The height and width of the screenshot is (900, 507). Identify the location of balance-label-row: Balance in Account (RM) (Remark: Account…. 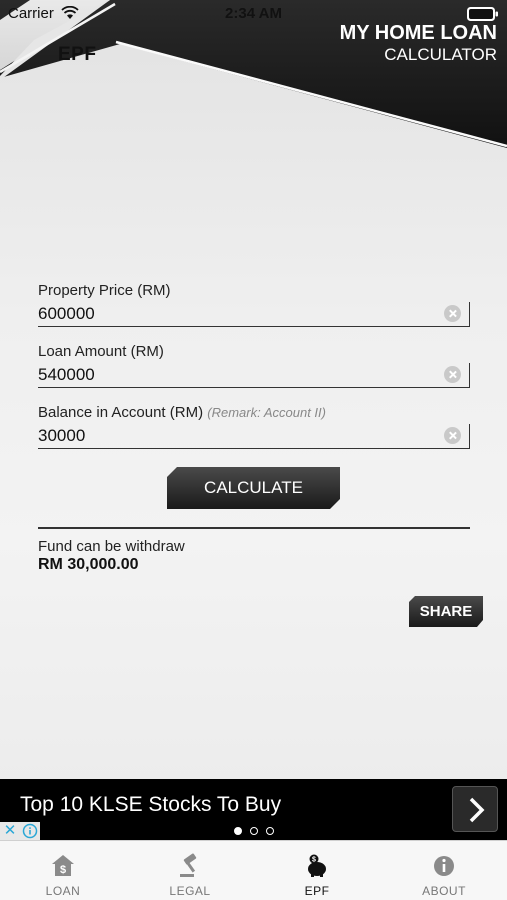
(254, 413).